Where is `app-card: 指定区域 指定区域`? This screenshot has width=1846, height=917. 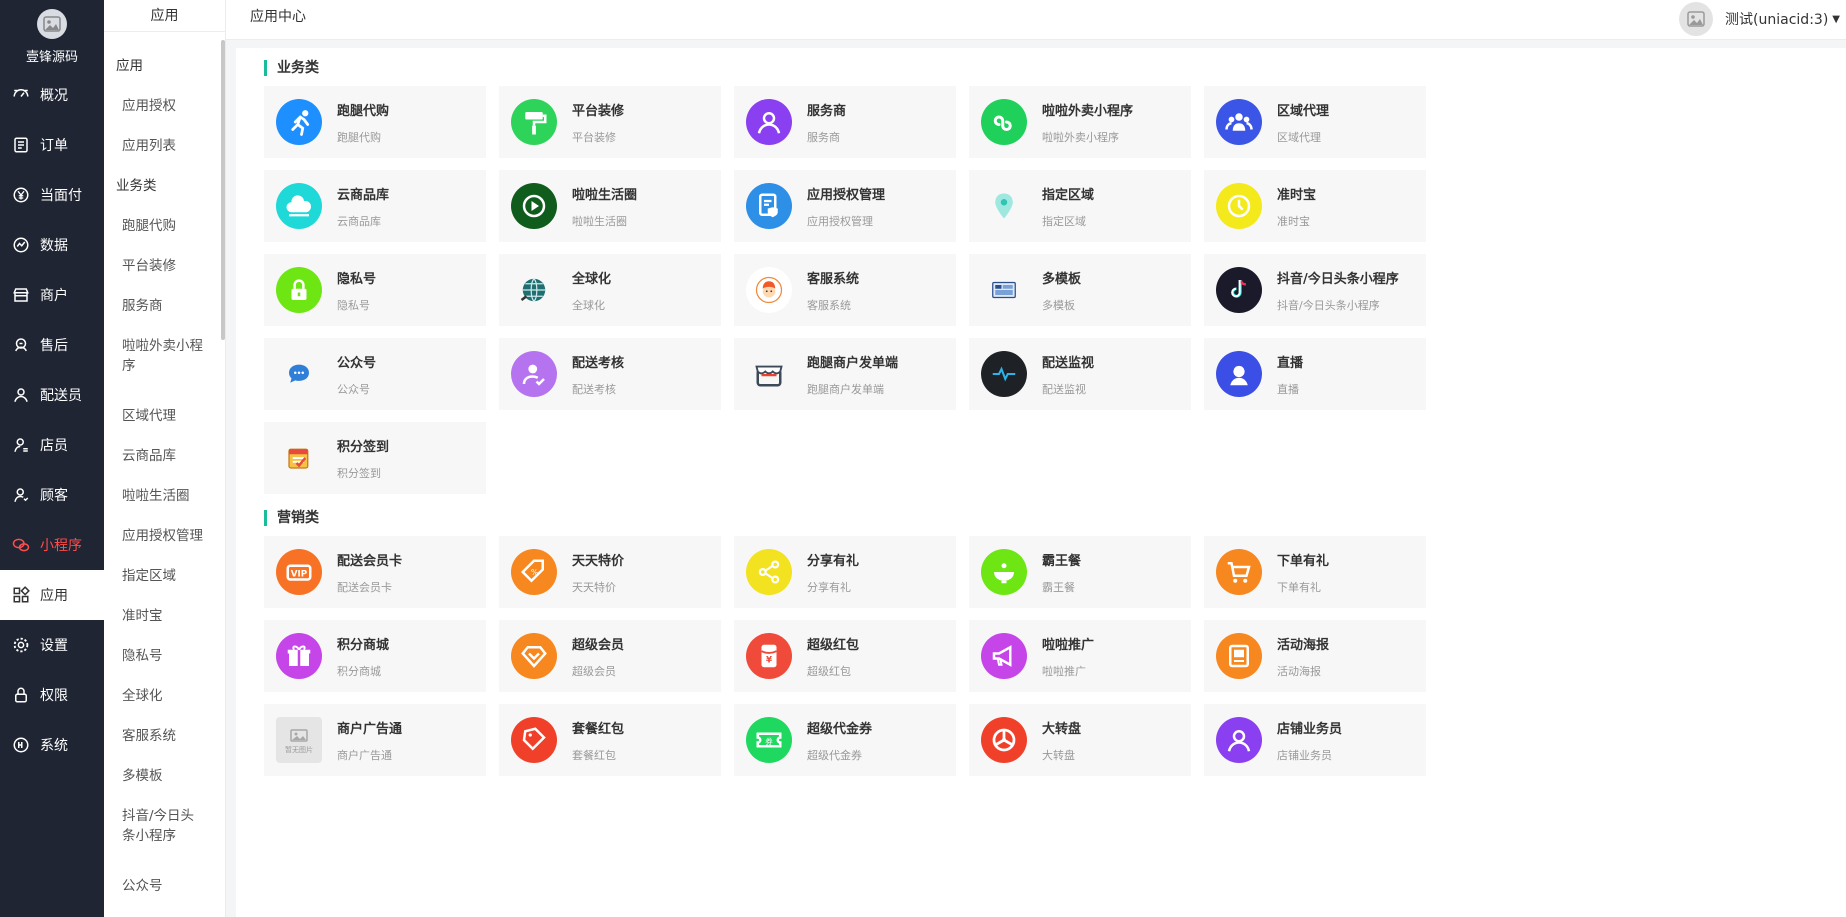
app-card: 指定区域 指定区域 is located at coordinates (1080, 206).